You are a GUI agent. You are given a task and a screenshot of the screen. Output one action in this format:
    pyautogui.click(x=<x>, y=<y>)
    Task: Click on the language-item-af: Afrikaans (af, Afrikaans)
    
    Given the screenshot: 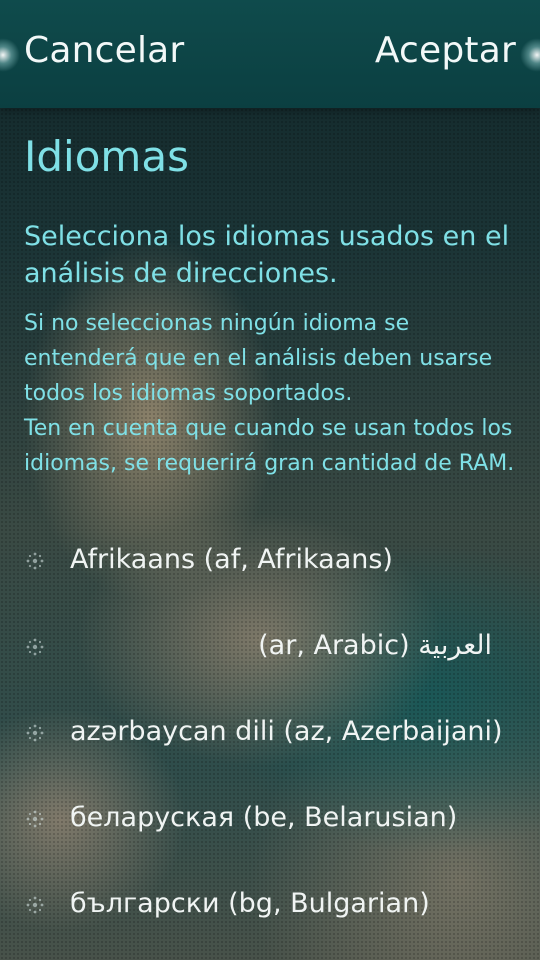 What is the action you would take?
    pyautogui.click(x=270, y=563)
    